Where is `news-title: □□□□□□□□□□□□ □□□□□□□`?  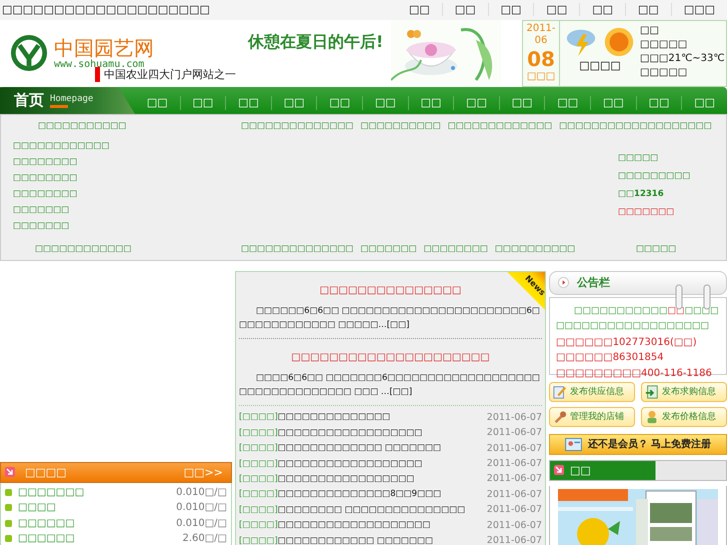
news-title: □□□□□□□□□□□□ □□□□□□□ is located at coordinates (382, 540).